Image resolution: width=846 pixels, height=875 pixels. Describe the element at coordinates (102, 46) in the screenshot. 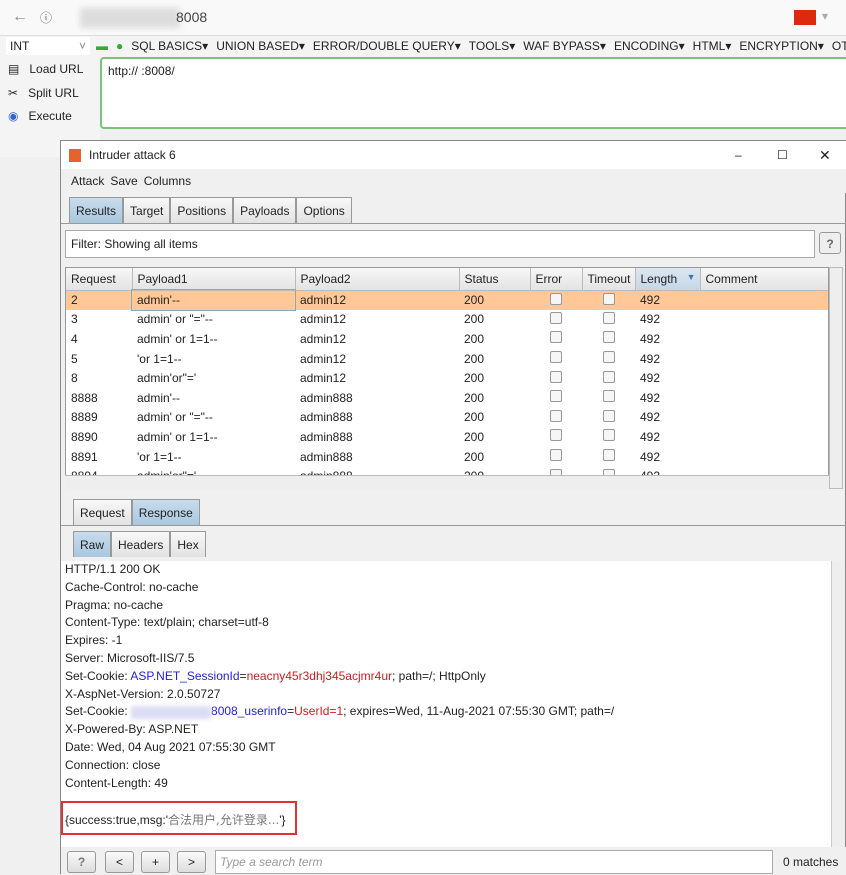

I see `minus-icon: ▬` at that location.